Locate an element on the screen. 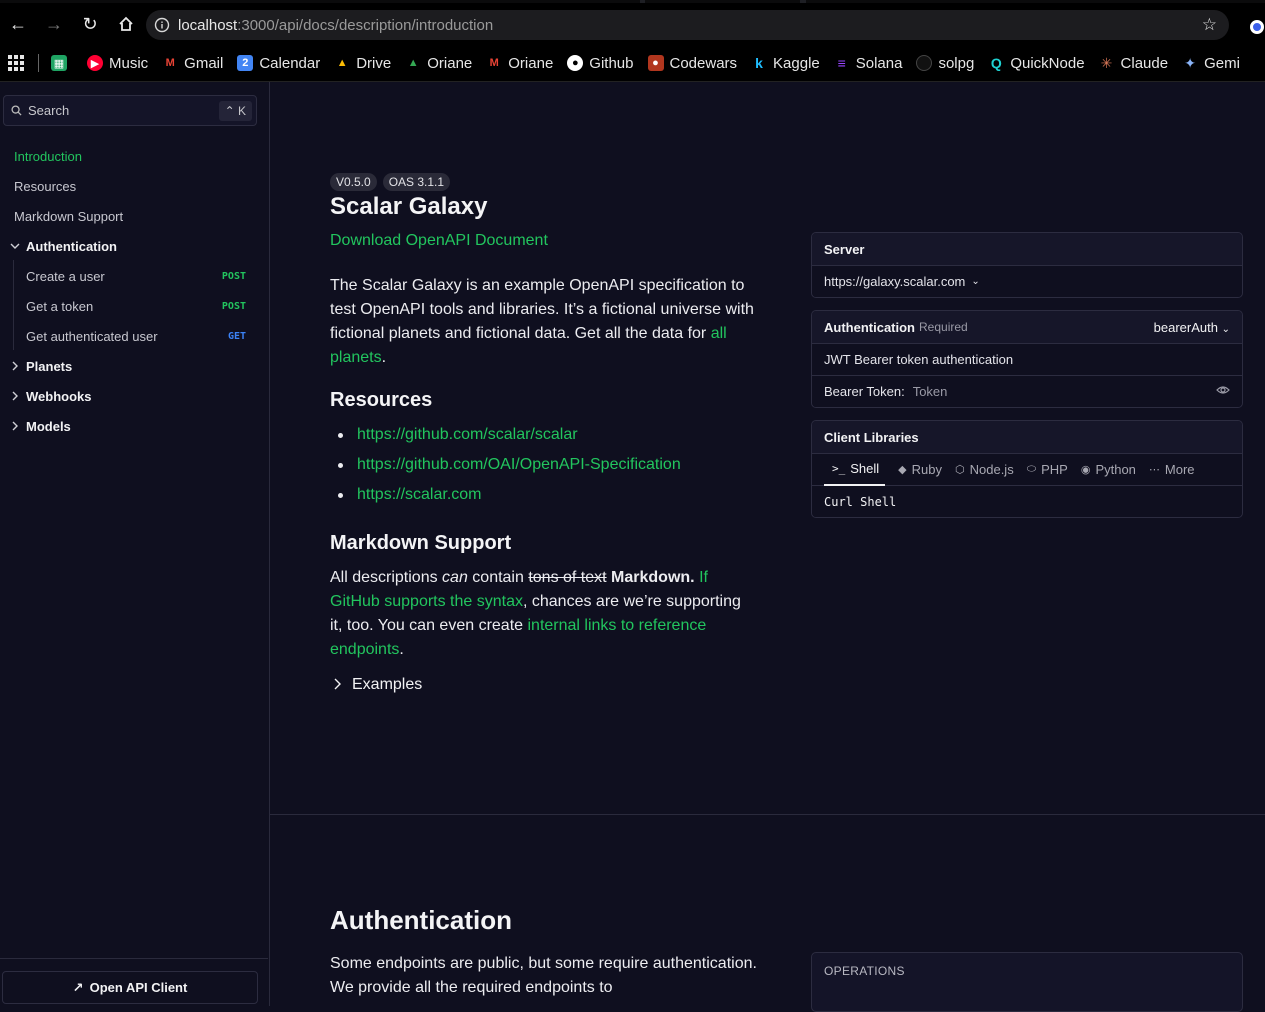 Image resolution: width=1265 pixels, height=1012 pixels. sidebar-item-resources: Resources is located at coordinates (134, 186).